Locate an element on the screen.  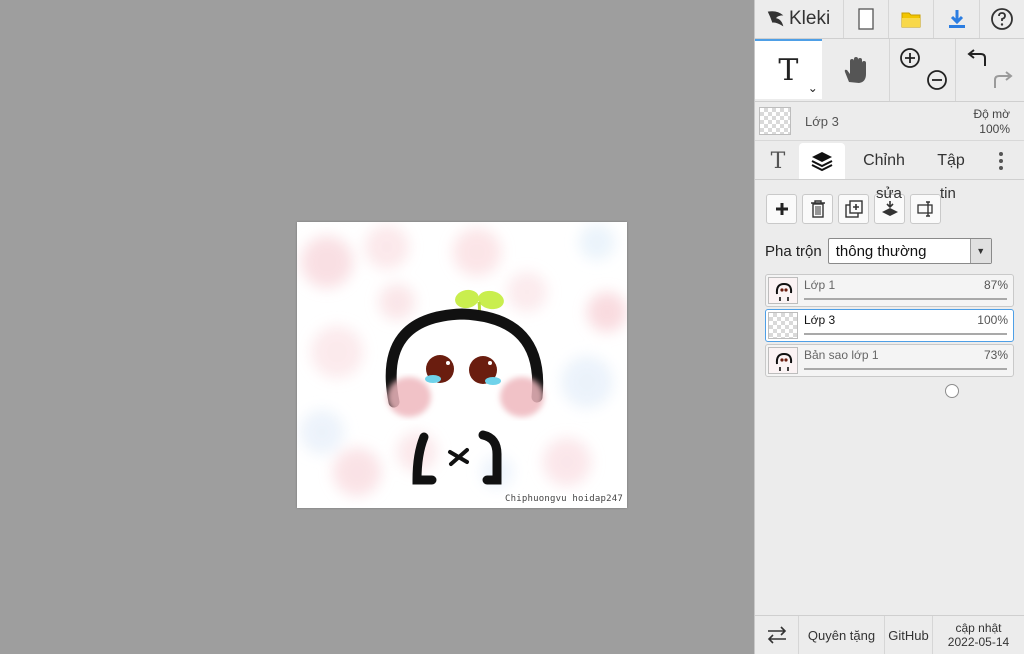
update-date: 2022-05-14 is located at coordinates (978, 642).